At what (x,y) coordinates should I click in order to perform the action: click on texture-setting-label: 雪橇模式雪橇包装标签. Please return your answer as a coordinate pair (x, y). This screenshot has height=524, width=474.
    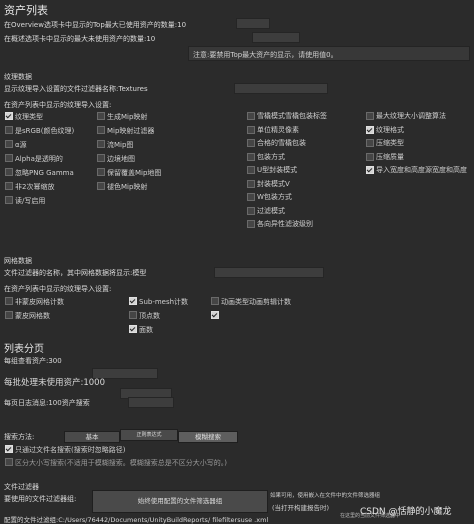
    Looking at the image, I should click on (292, 116).